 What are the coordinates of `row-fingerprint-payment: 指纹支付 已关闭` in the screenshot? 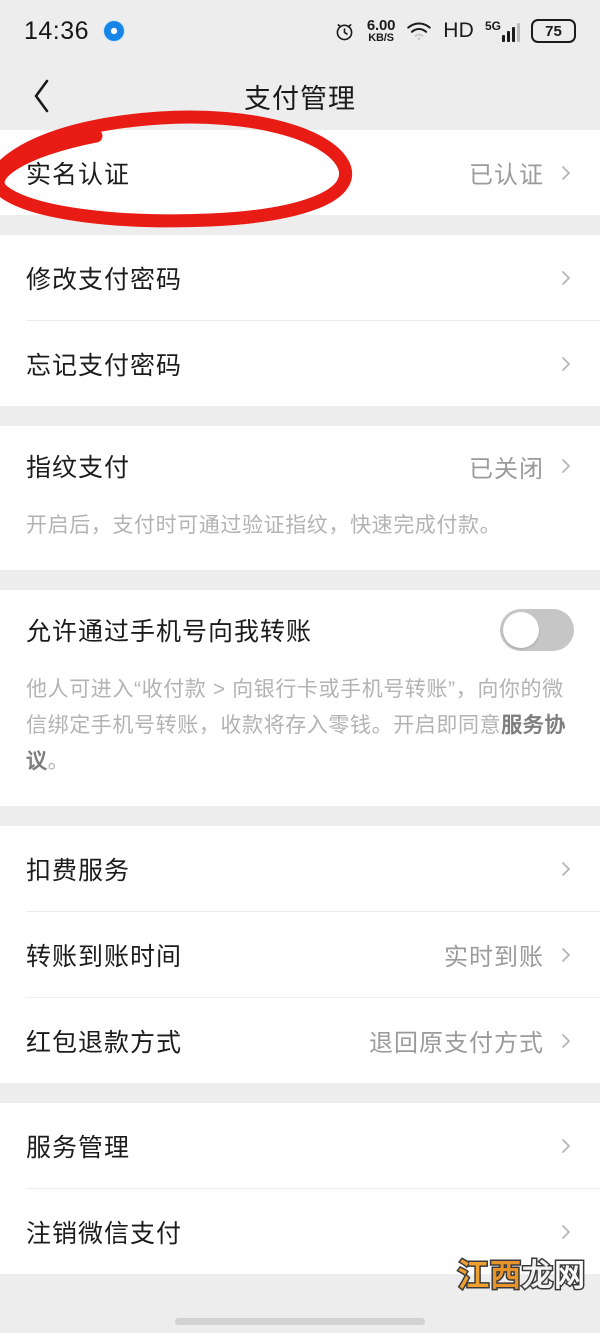 It's located at (300, 466).